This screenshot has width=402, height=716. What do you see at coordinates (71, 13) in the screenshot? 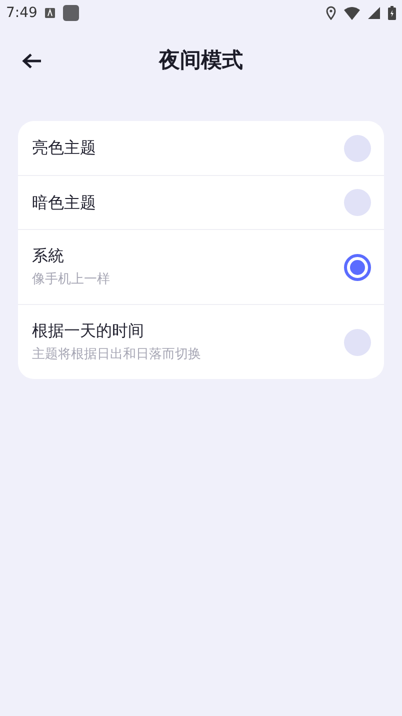
I see `app-icon` at bounding box center [71, 13].